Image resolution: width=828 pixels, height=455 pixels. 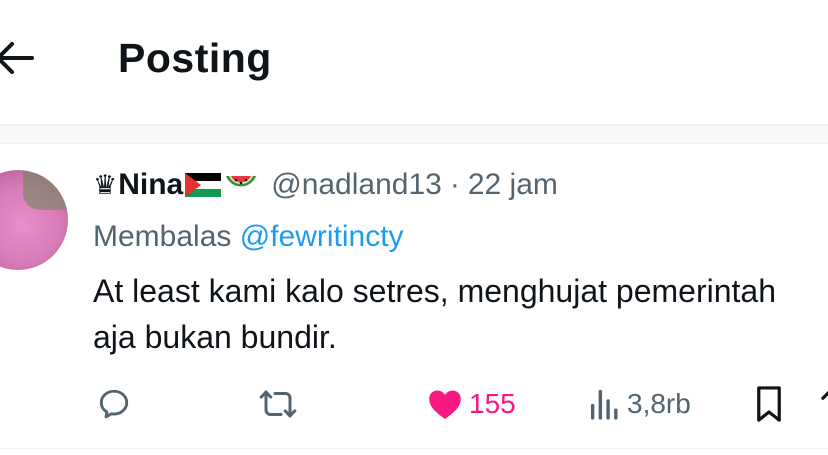 I want to click on page-title: Posting, so click(x=195, y=58).